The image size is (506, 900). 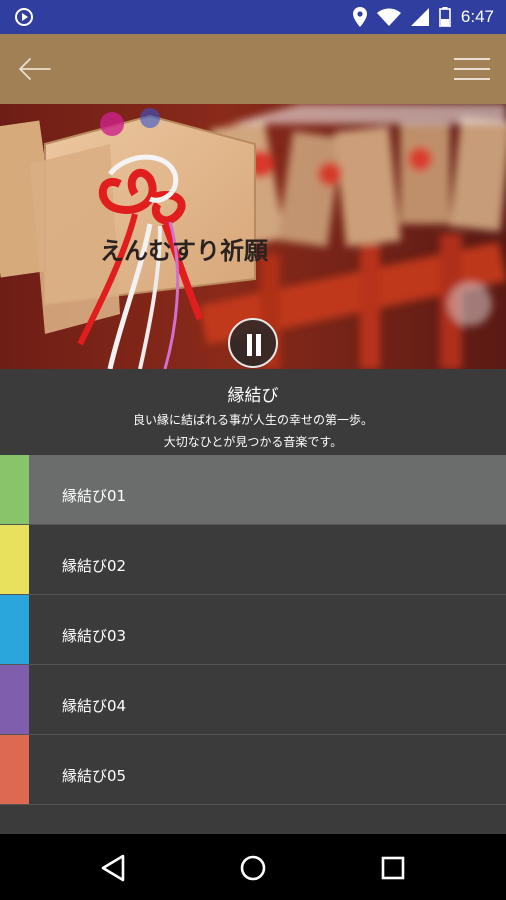 What do you see at coordinates (184, 250) in the screenshot?
I see `plaque-text: えんむすり祈願` at bounding box center [184, 250].